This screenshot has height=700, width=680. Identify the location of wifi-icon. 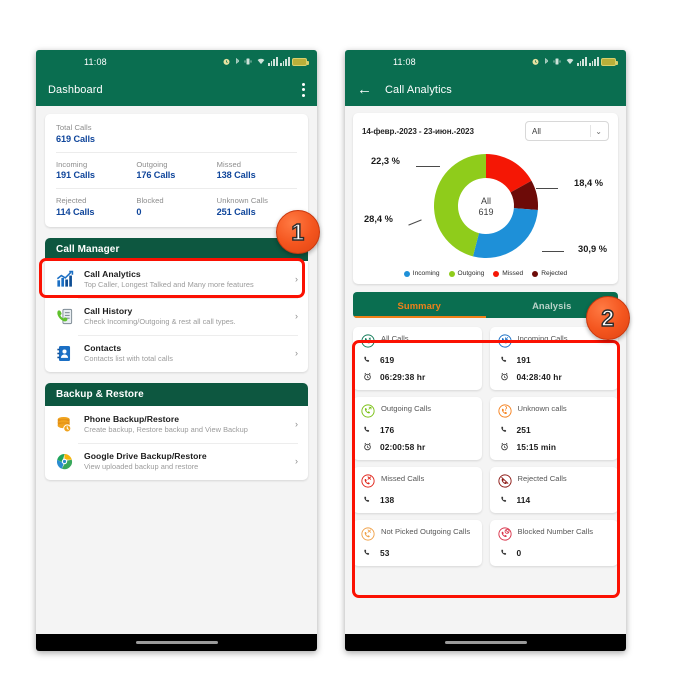
(570, 61).